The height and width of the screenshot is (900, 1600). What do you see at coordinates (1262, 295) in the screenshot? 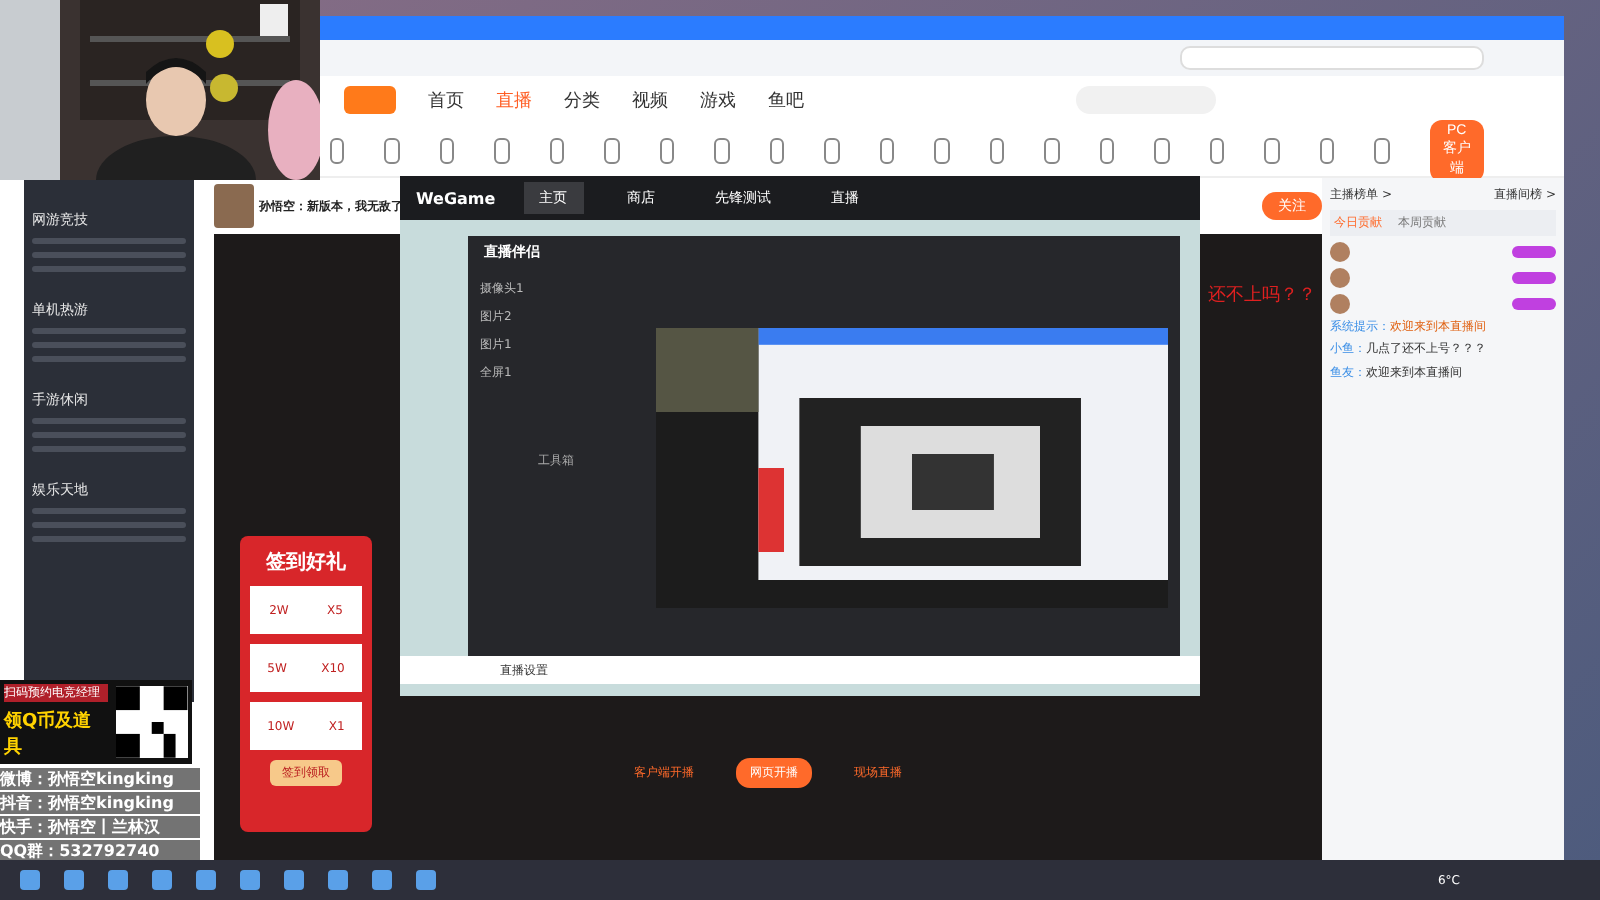
I see `video-caption: 还不上吗？？` at bounding box center [1262, 295].